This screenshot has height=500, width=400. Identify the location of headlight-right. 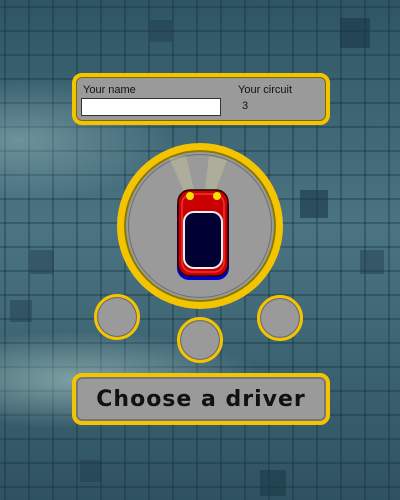
(217, 196).